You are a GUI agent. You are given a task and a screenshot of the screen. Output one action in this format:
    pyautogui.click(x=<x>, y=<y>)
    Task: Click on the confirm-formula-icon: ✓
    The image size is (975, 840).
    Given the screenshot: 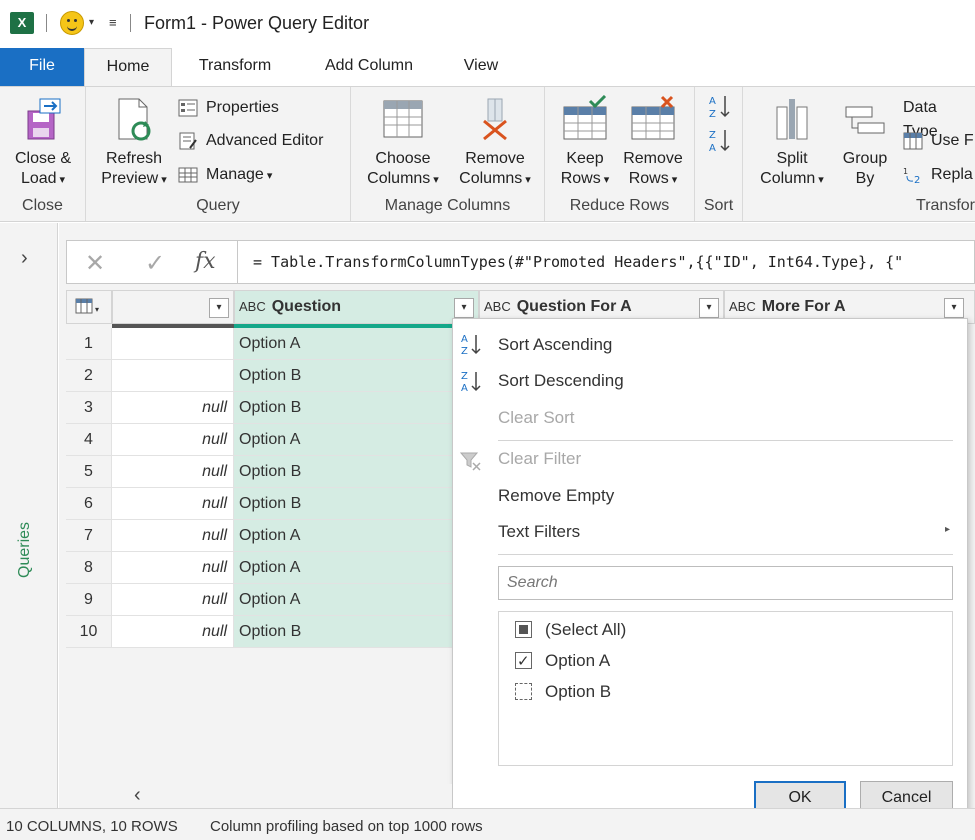 What is the action you would take?
    pyautogui.click(x=155, y=263)
    